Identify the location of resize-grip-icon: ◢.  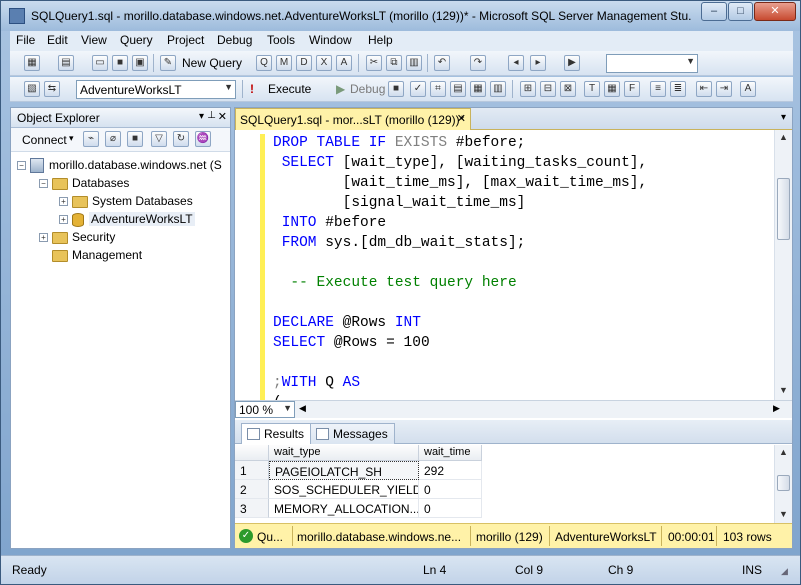
(784, 571).